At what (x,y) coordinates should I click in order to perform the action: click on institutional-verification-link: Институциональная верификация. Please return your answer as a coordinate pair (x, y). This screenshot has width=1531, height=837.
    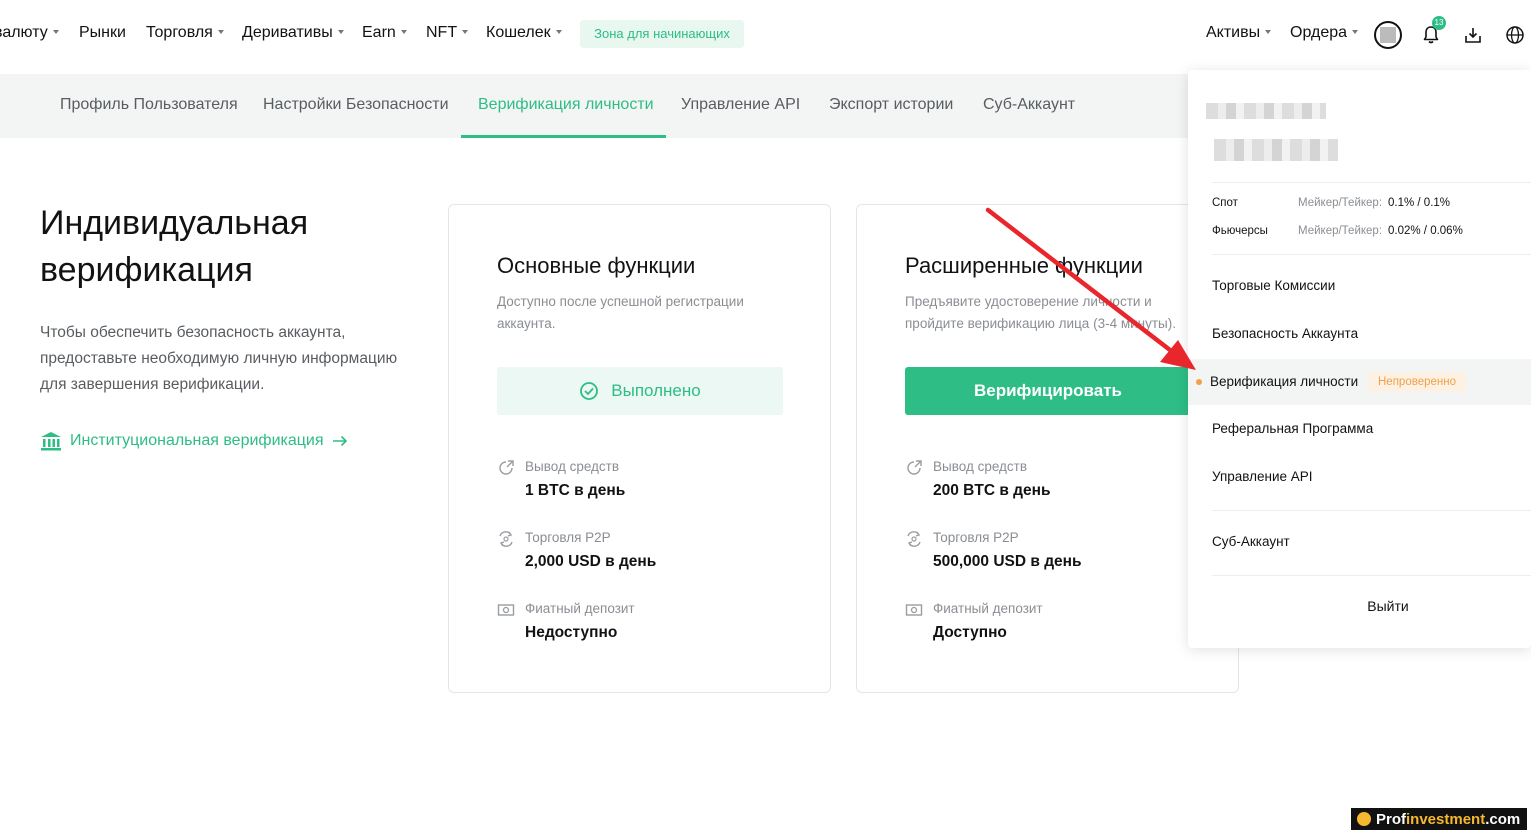
    Looking at the image, I should click on (194, 441).